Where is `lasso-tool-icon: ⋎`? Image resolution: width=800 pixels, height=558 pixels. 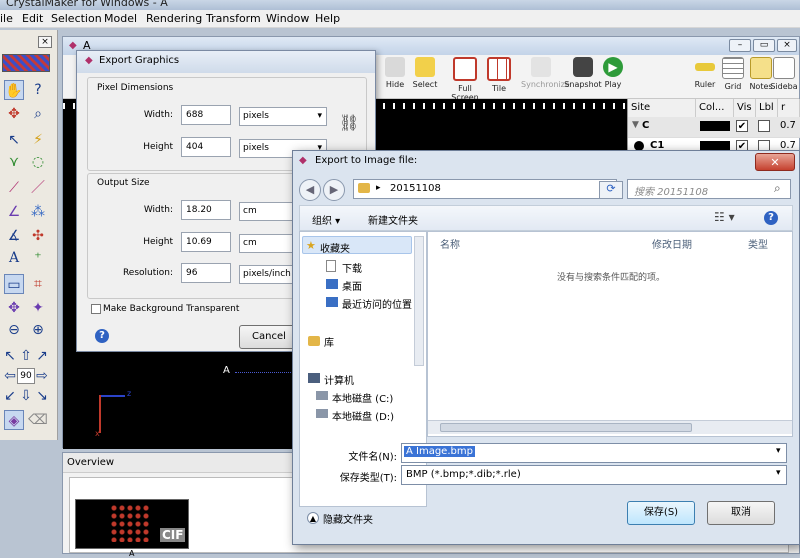
lasso-tool-icon: ⋎ is located at coordinates (14, 162).